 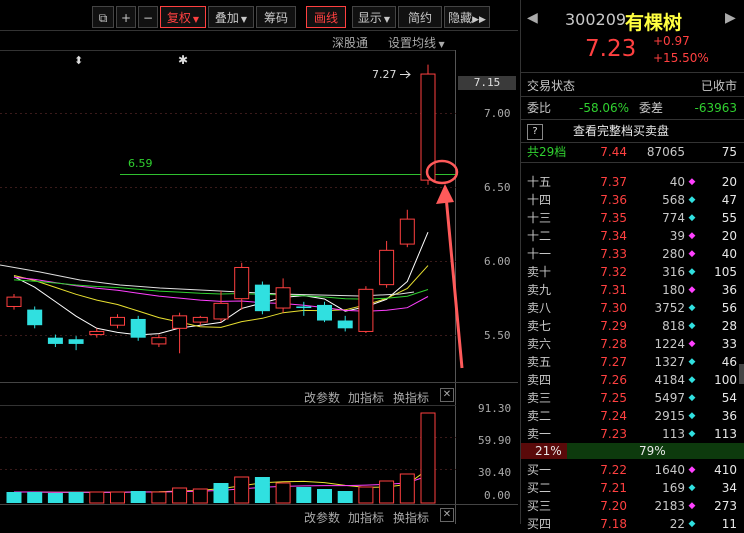 I want to click on level-label: 卖十, so click(x=539, y=272).